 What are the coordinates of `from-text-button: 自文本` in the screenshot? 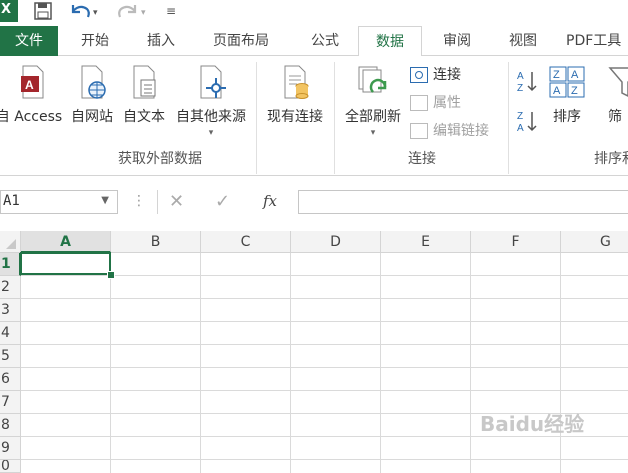 It's located at (144, 95).